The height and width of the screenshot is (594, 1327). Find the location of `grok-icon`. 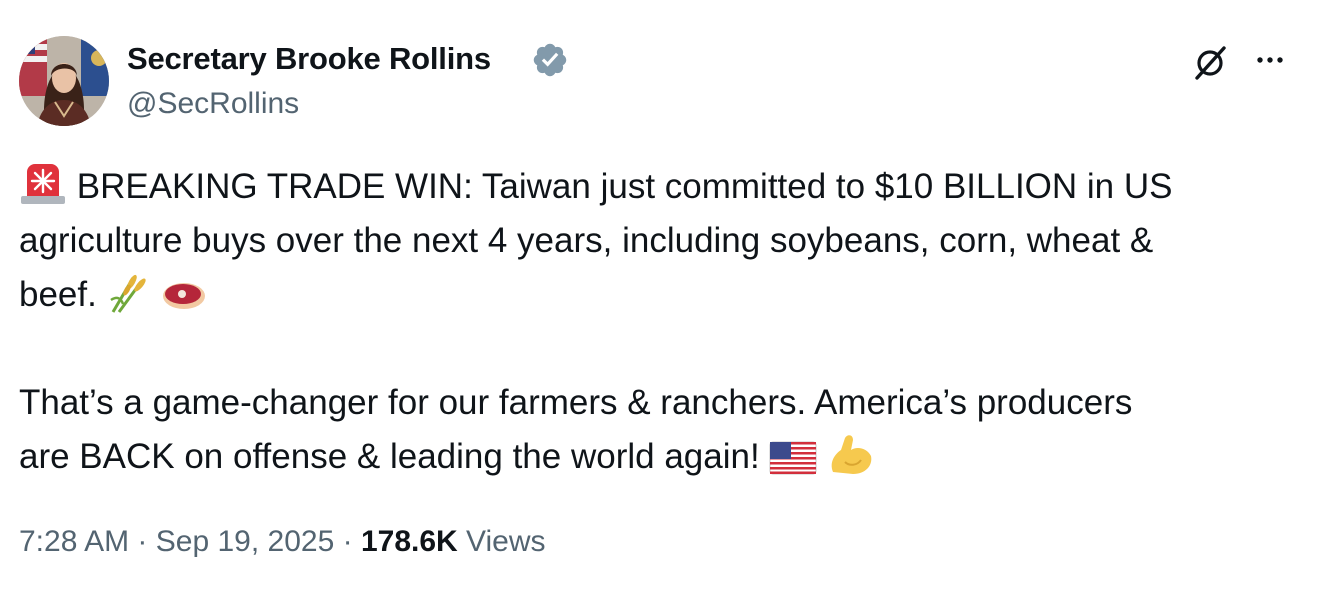

grok-icon is located at coordinates (1210, 62).